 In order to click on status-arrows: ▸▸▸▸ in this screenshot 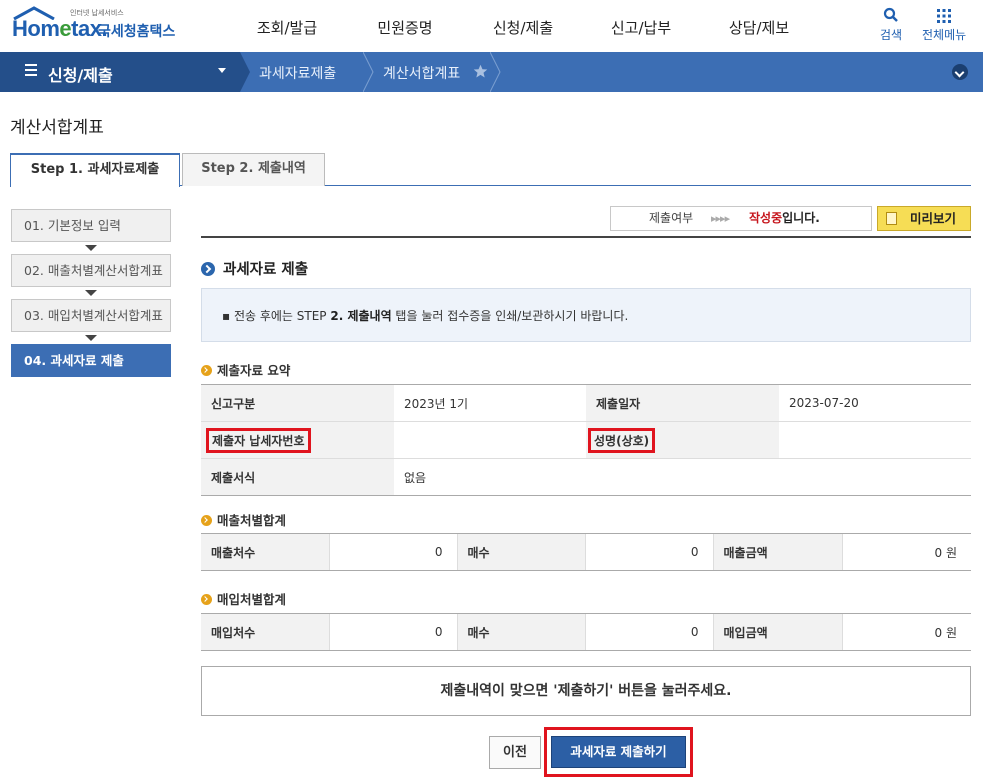, I will do `click(720, 218)`.